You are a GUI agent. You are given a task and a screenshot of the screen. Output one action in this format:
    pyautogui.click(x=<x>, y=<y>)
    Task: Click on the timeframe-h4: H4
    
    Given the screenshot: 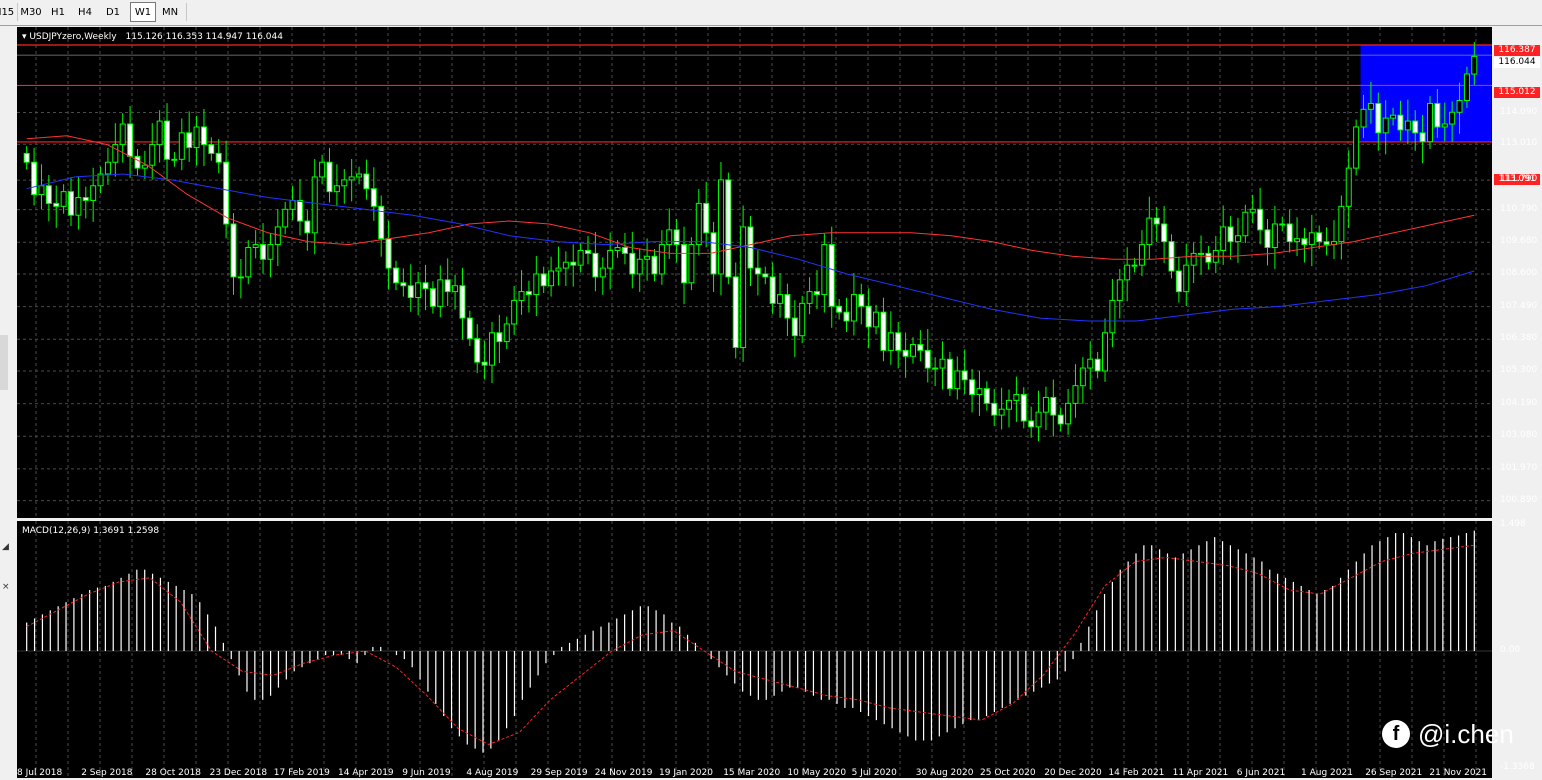 What is the action you would take?
    pyautogui.click(x=85, y=12)
    